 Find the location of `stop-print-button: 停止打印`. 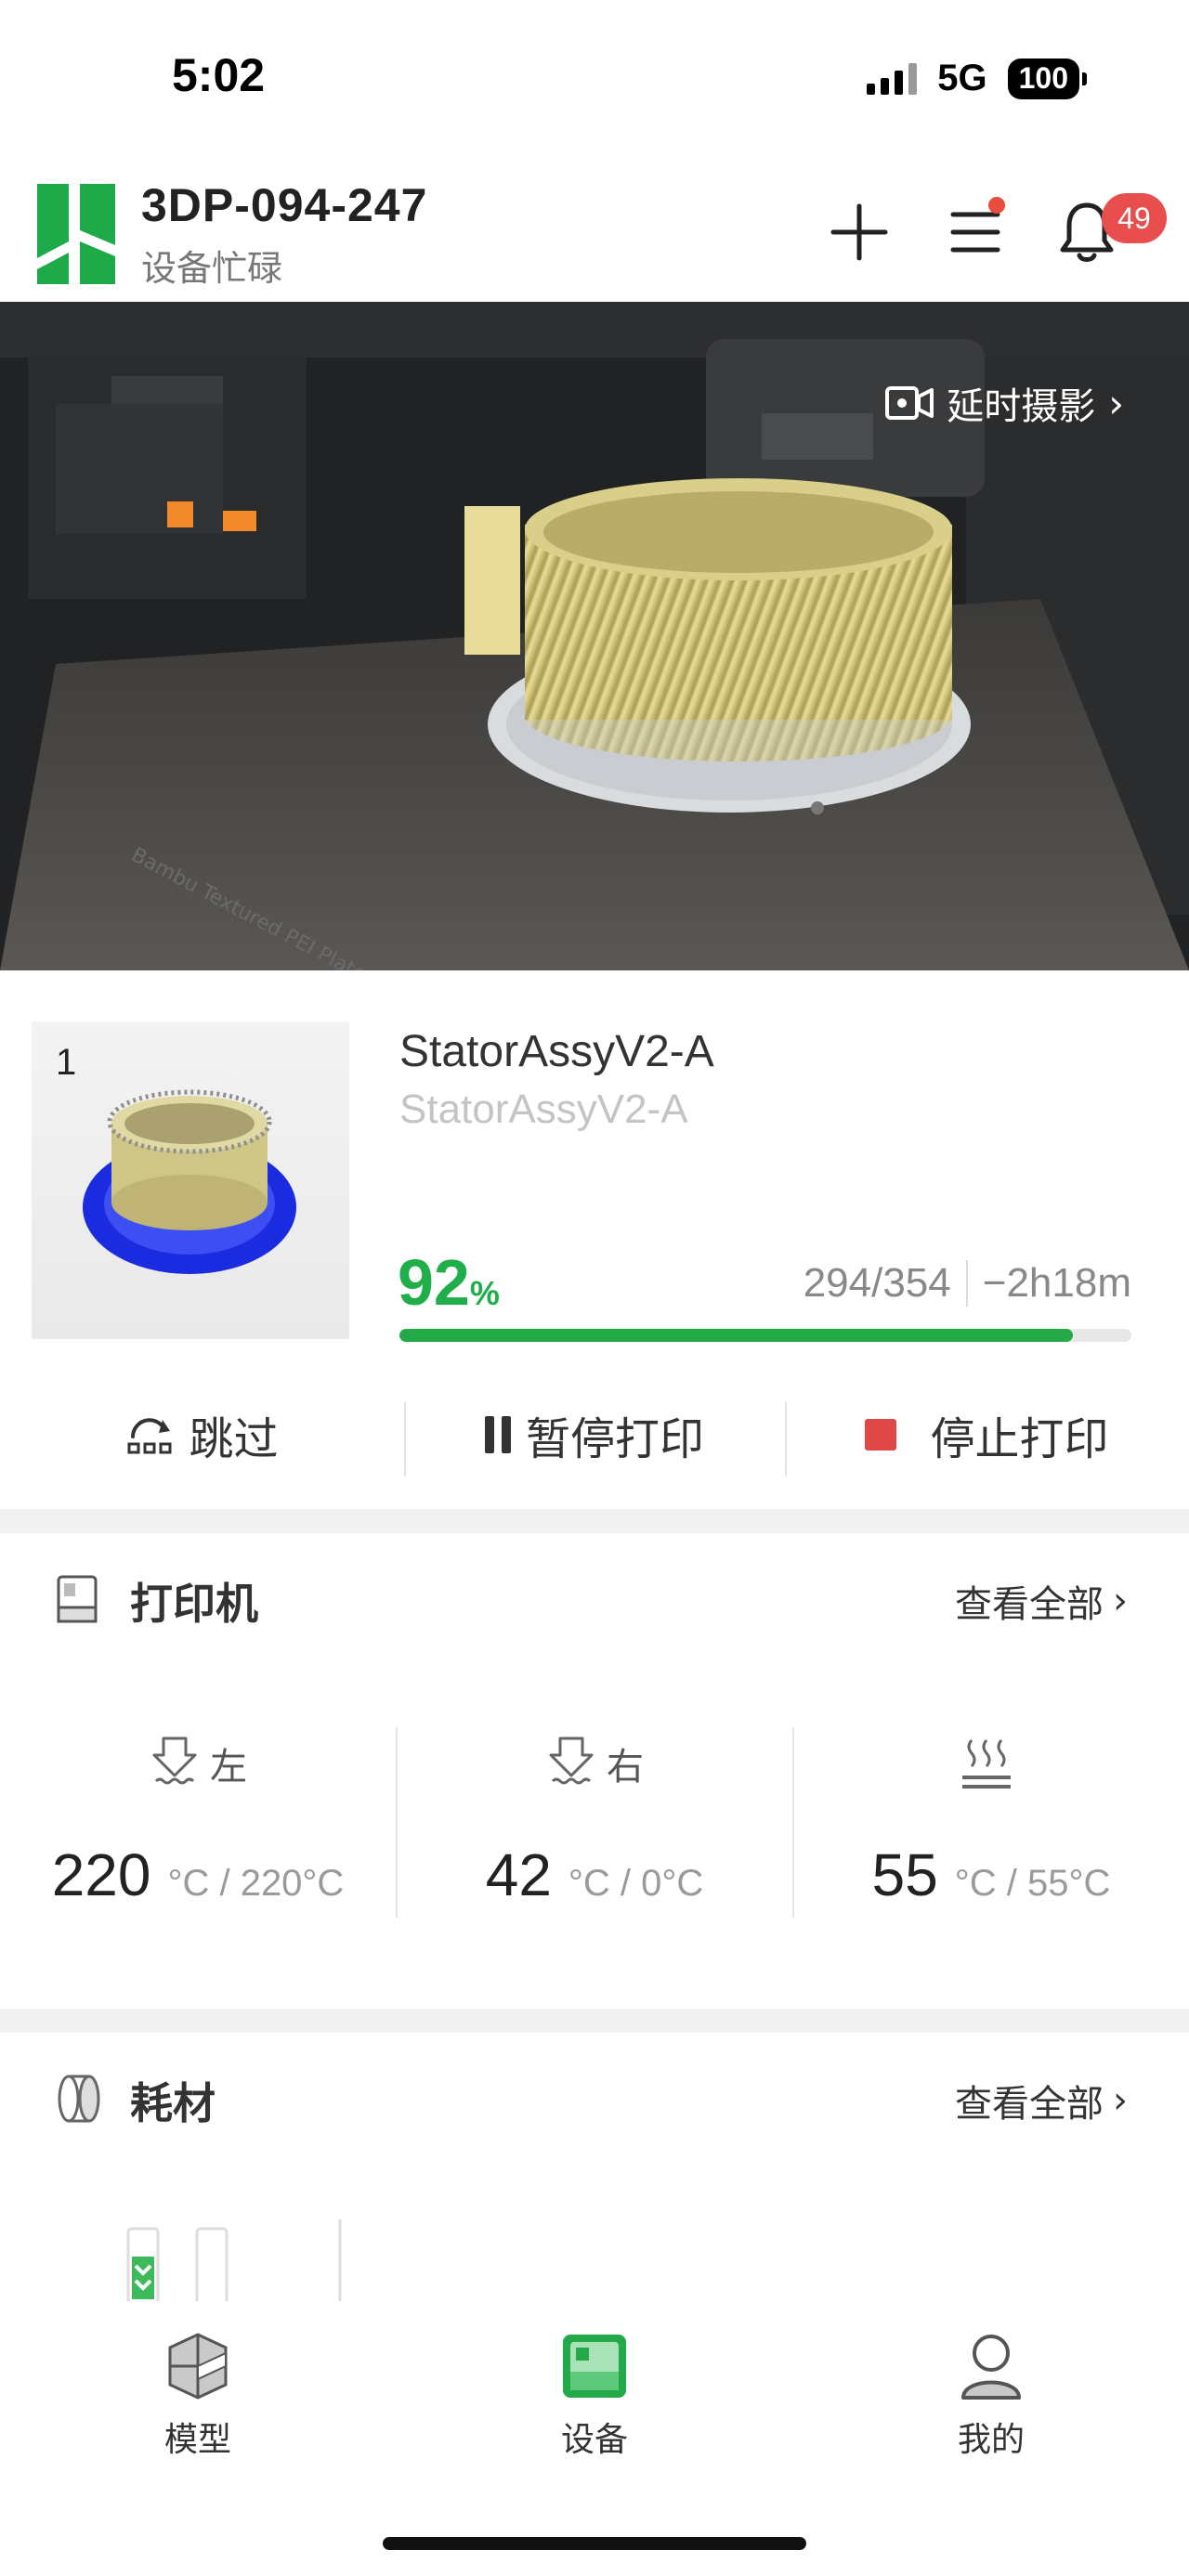

stop-print-button: 停止打印 is located at coordinates (987, 1435).